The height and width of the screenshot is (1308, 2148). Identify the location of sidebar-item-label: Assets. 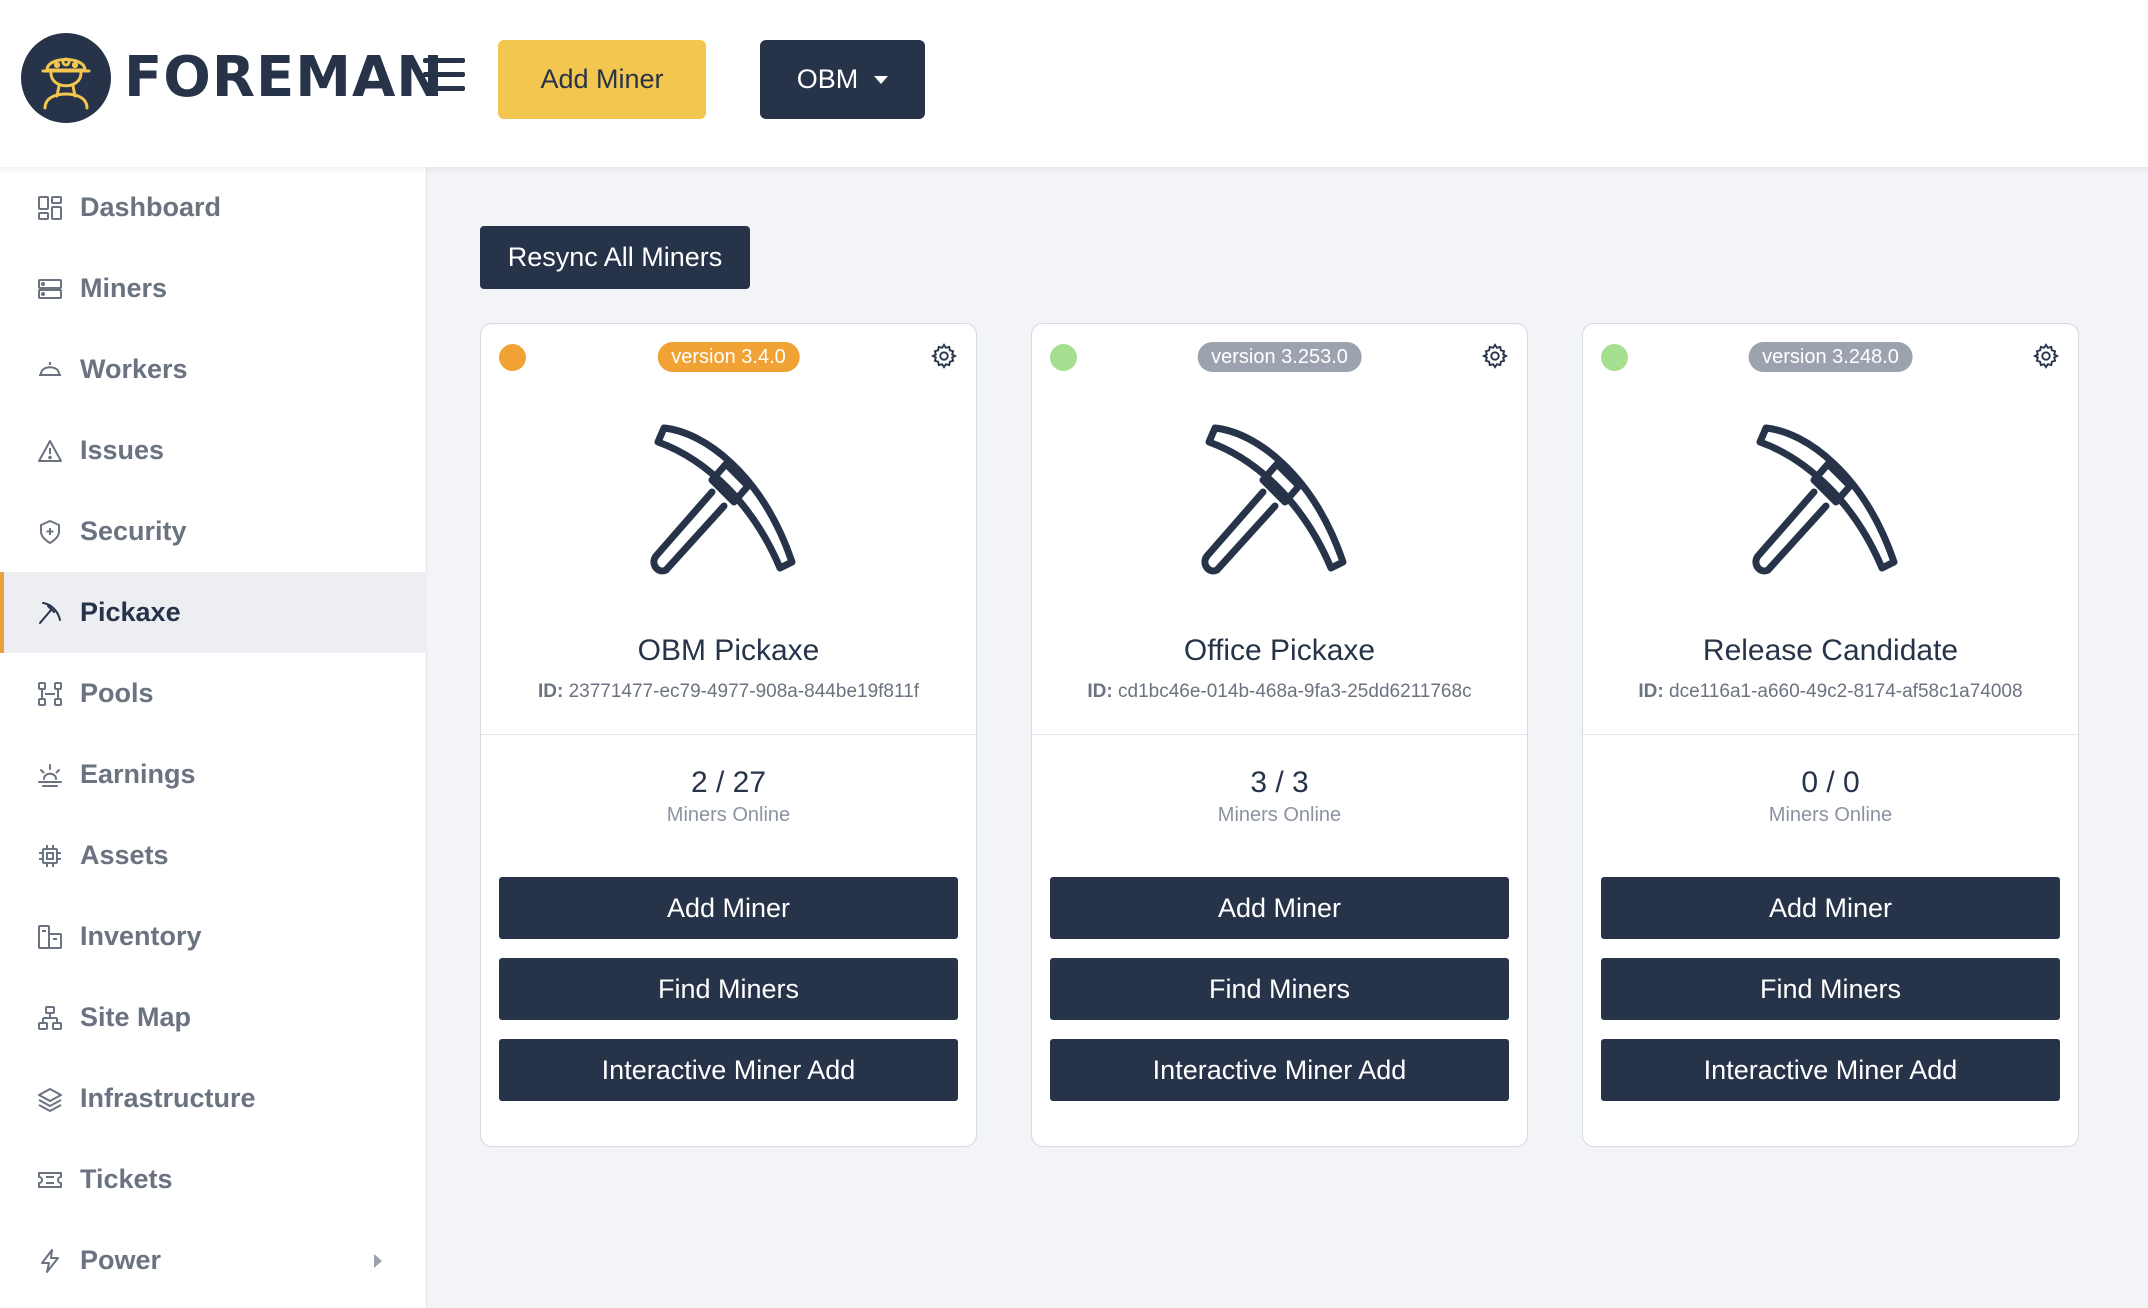
(124, 855).